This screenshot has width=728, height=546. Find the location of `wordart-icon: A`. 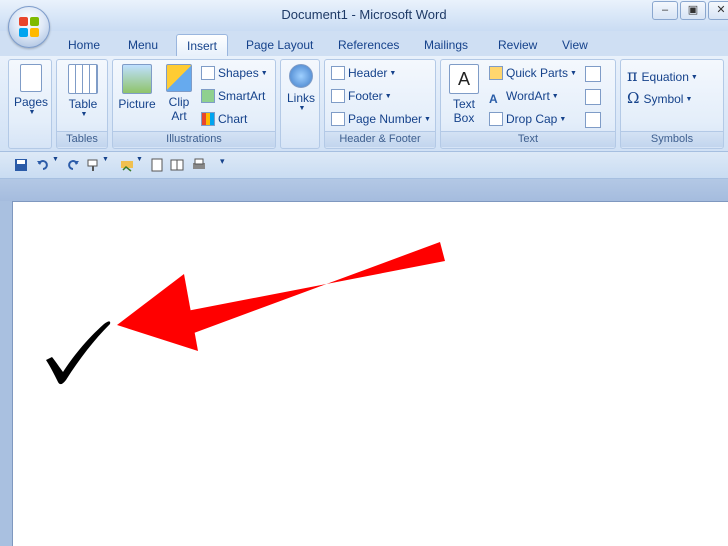

wordart-icon: A is located at coordinates (493, 99).